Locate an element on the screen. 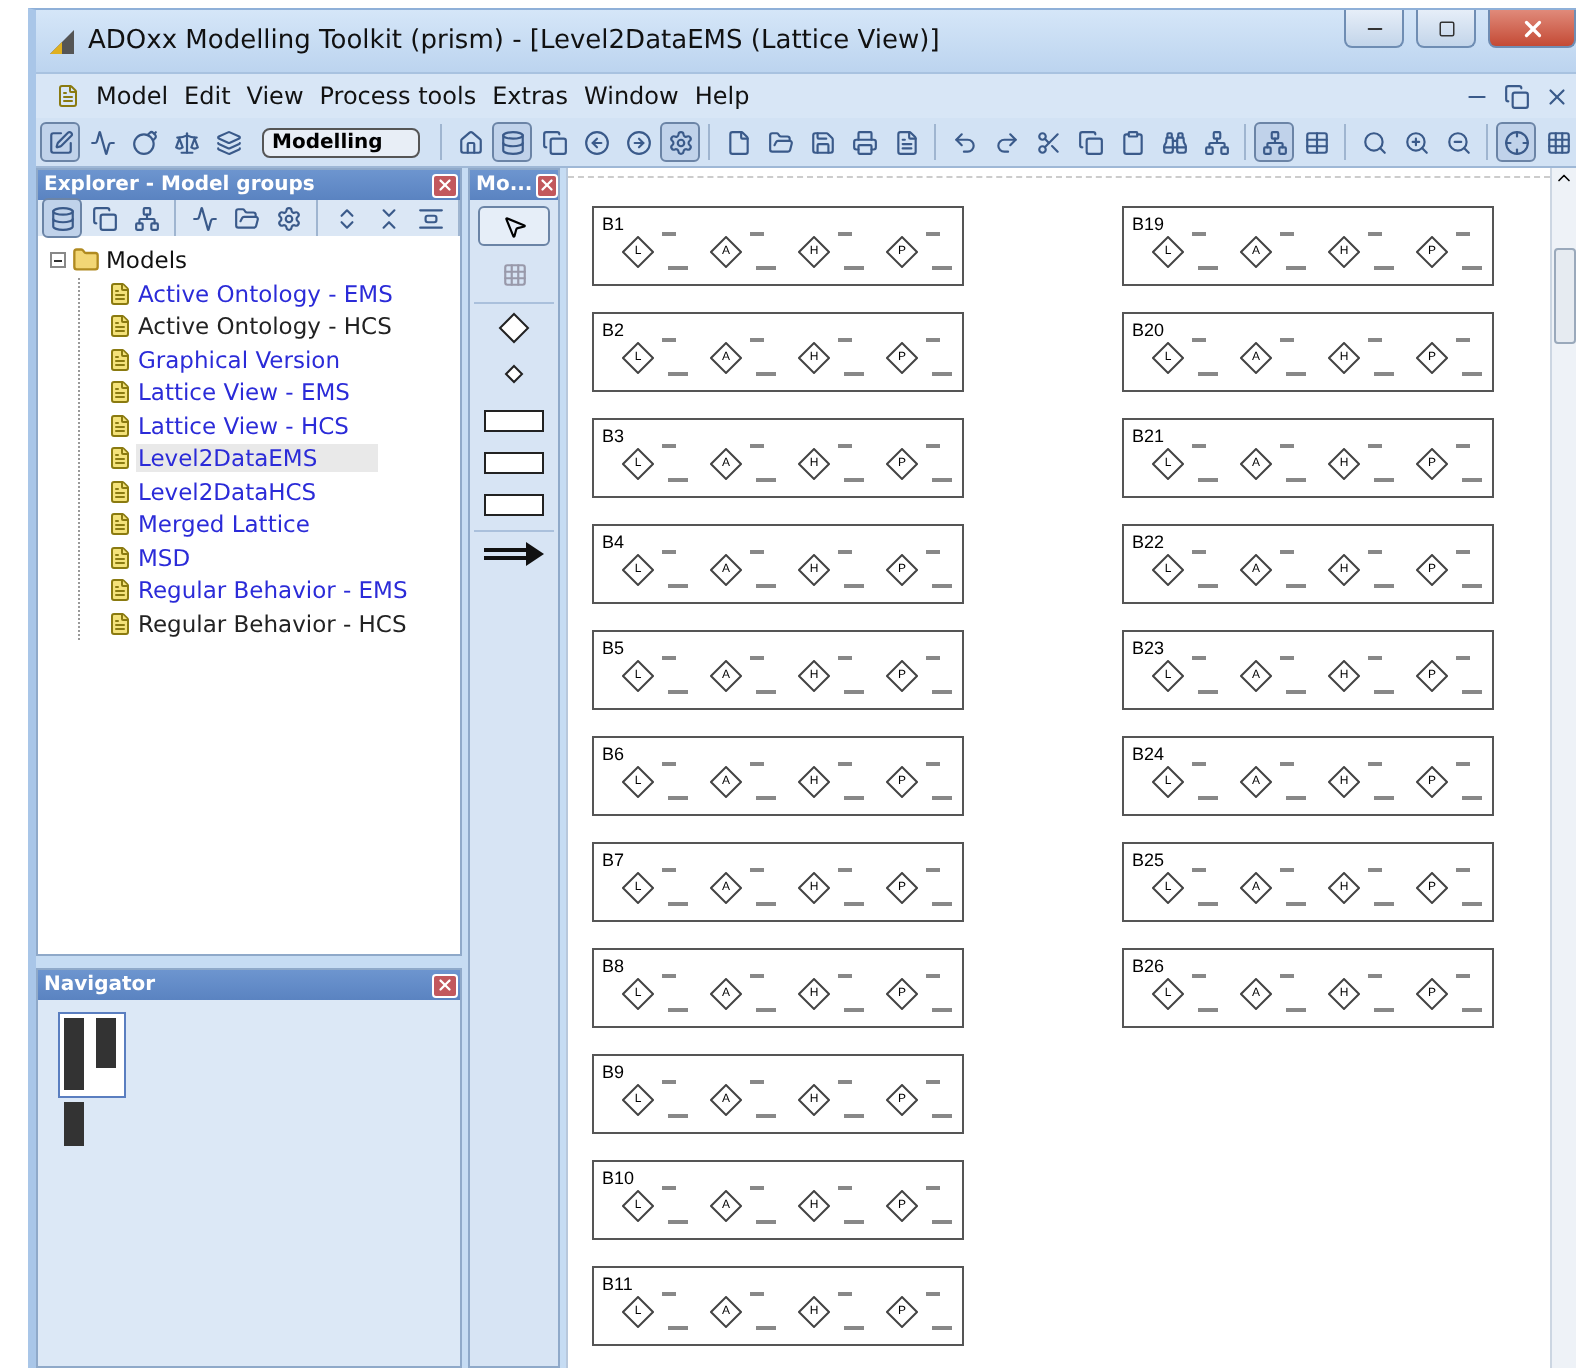 Image resolution: width=1576 pixels, height=1368 pixels. menu-item: Help is located at coordinates (722, 96).